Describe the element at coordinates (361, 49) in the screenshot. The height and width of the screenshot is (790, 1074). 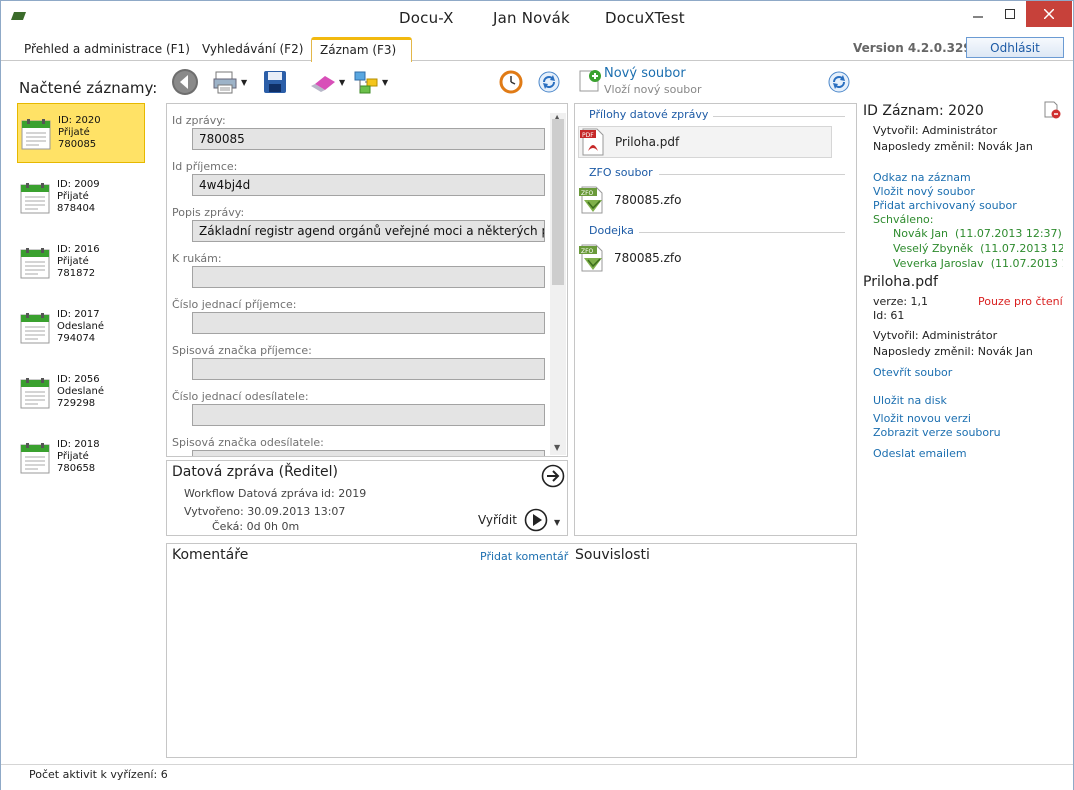
I see `tab-record: Záznam (F3)` at that location.